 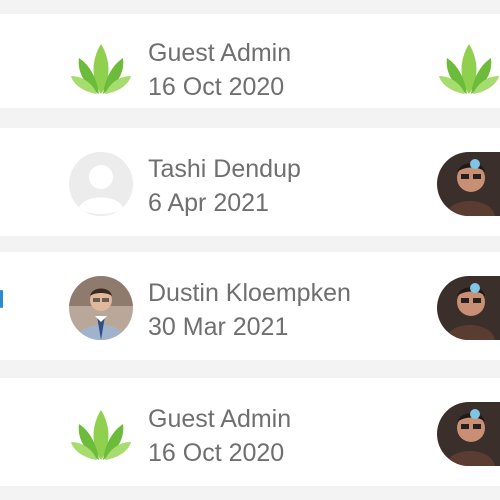 What do you see at coordinates (249, 293) in the screenshot?
I see `user-name: Dustin Kloempken` at bounding box center [249, 293].